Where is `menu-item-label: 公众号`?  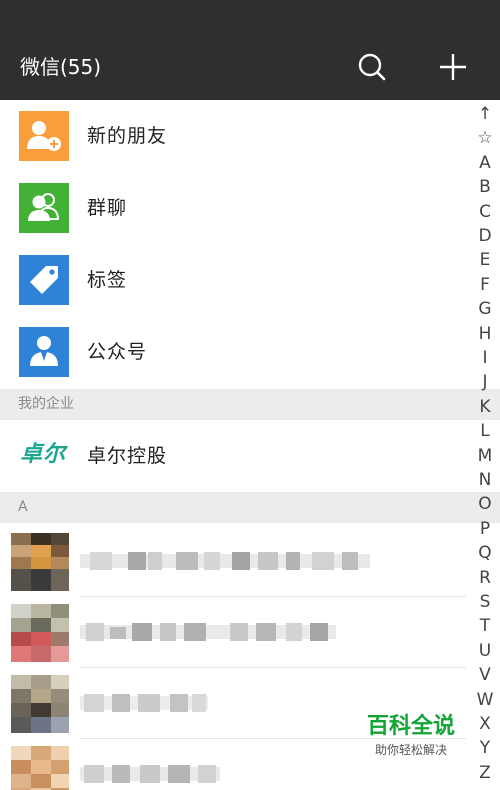
menu-item-label: 公众号 is located at coordinates (117, 352).